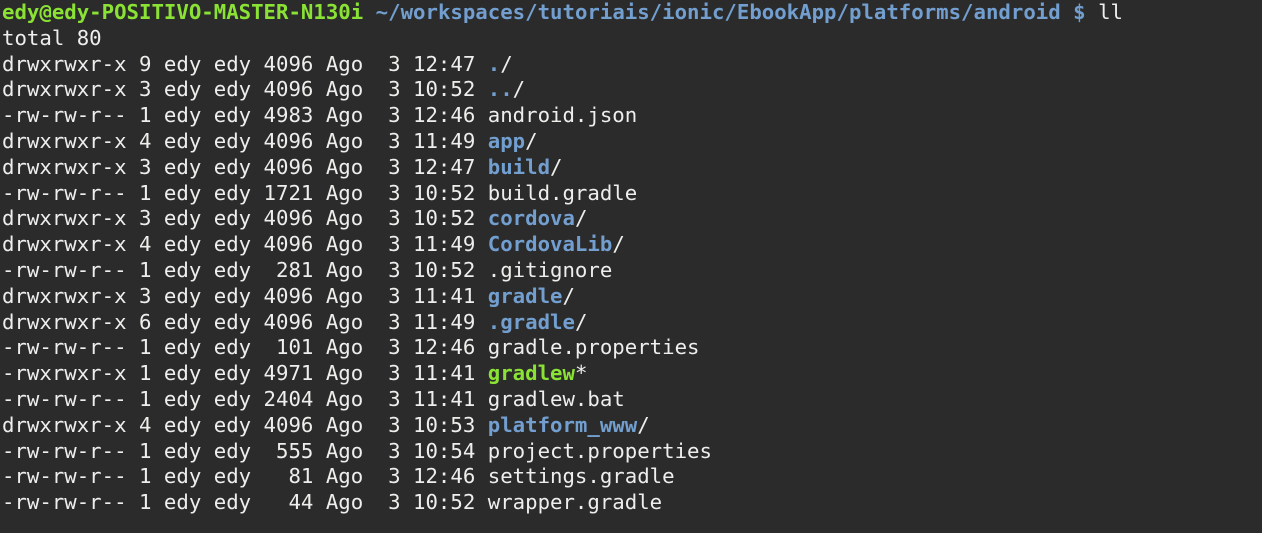 This screenshot has width=1262, height=533. I want to click on entry-metadata: drwxrwxr-x 3 edy edy 4096 Ago 3 12:47, so click(245, 166).